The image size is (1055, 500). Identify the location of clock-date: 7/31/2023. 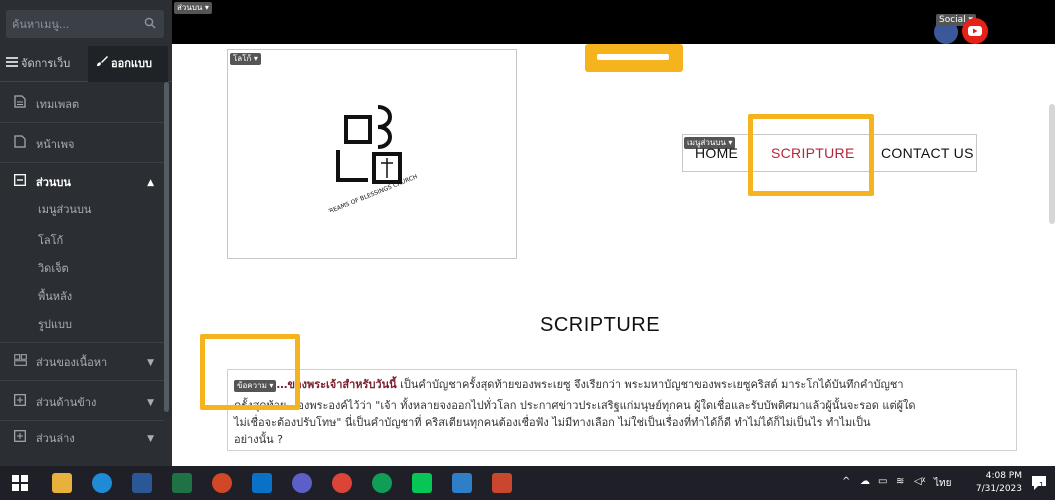
(998, 489).